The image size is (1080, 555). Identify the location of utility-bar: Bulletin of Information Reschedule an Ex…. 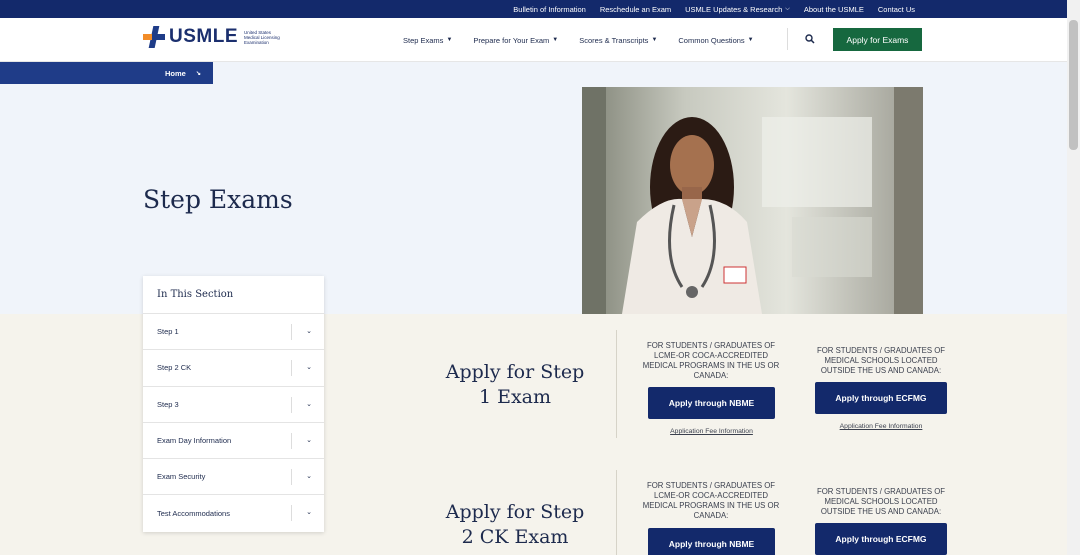
(540, 9).